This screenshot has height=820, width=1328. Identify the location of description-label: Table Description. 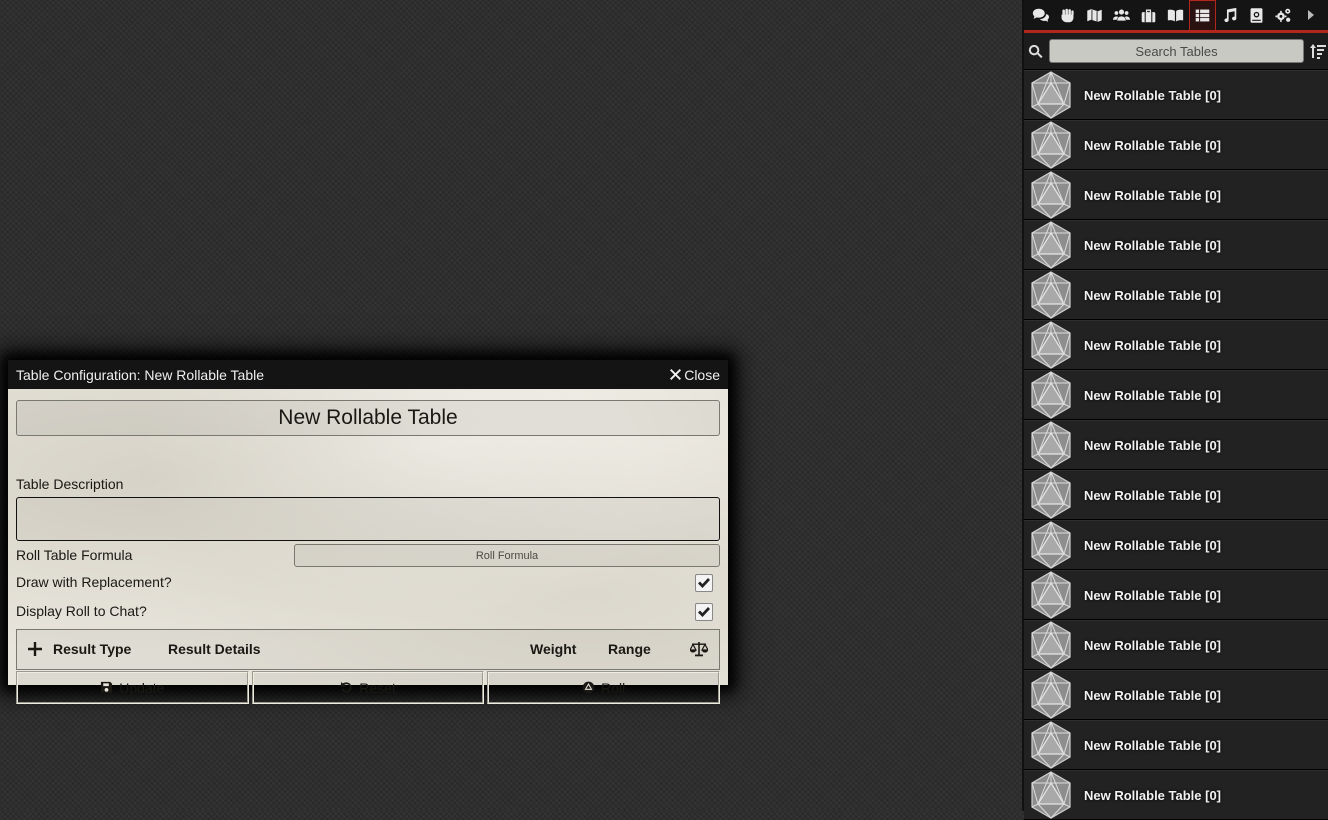
(70, 484).